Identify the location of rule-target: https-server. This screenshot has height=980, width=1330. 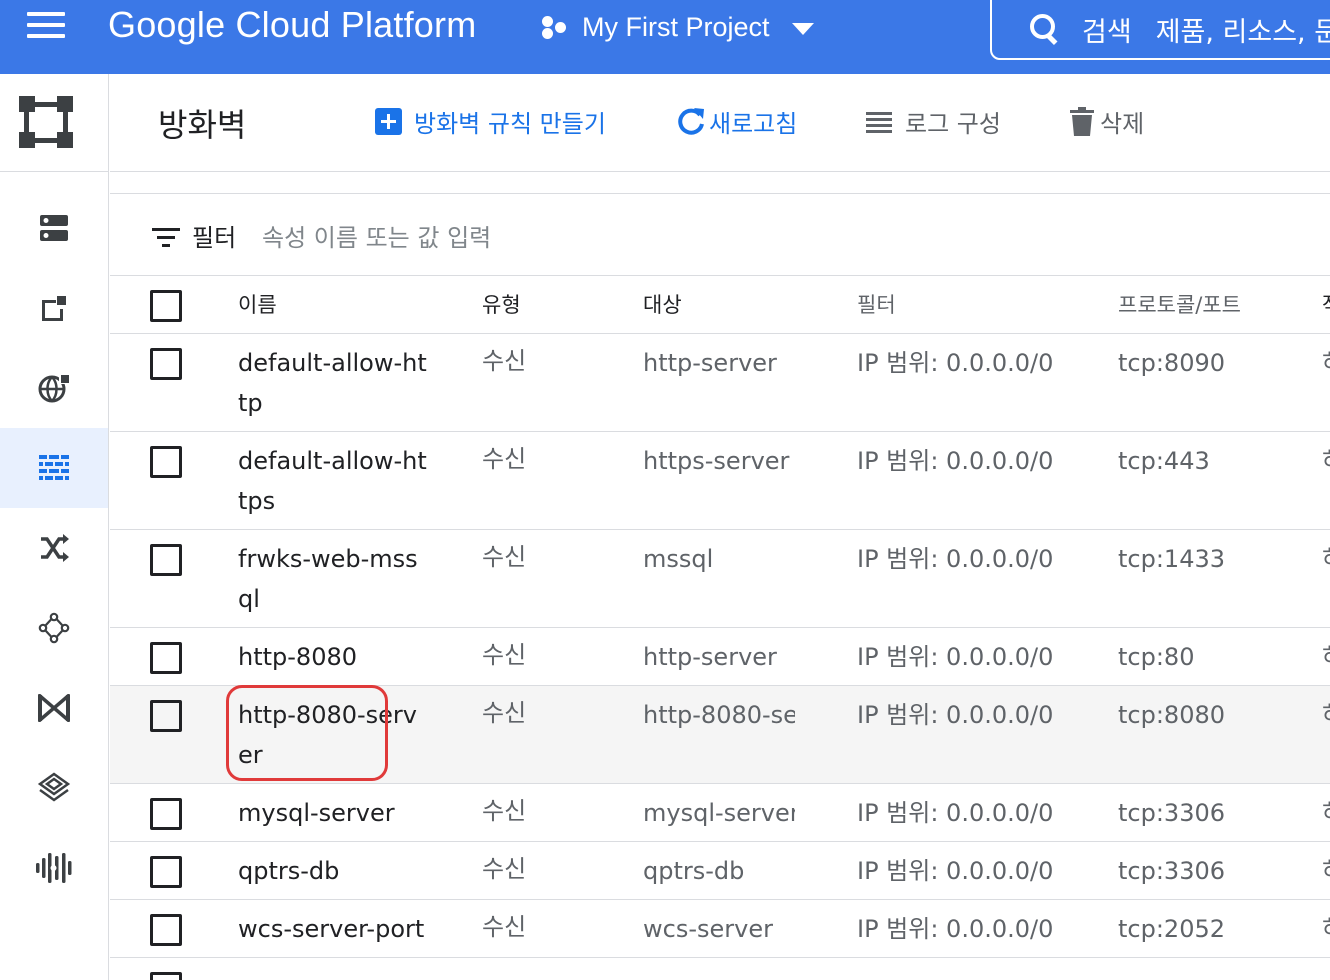
(716, 461).